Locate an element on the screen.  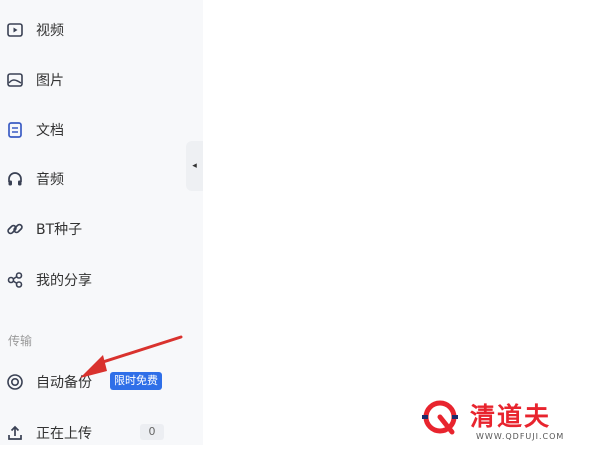
collapse-sidebar-button: ◂ is located at coordinates (194, 166).